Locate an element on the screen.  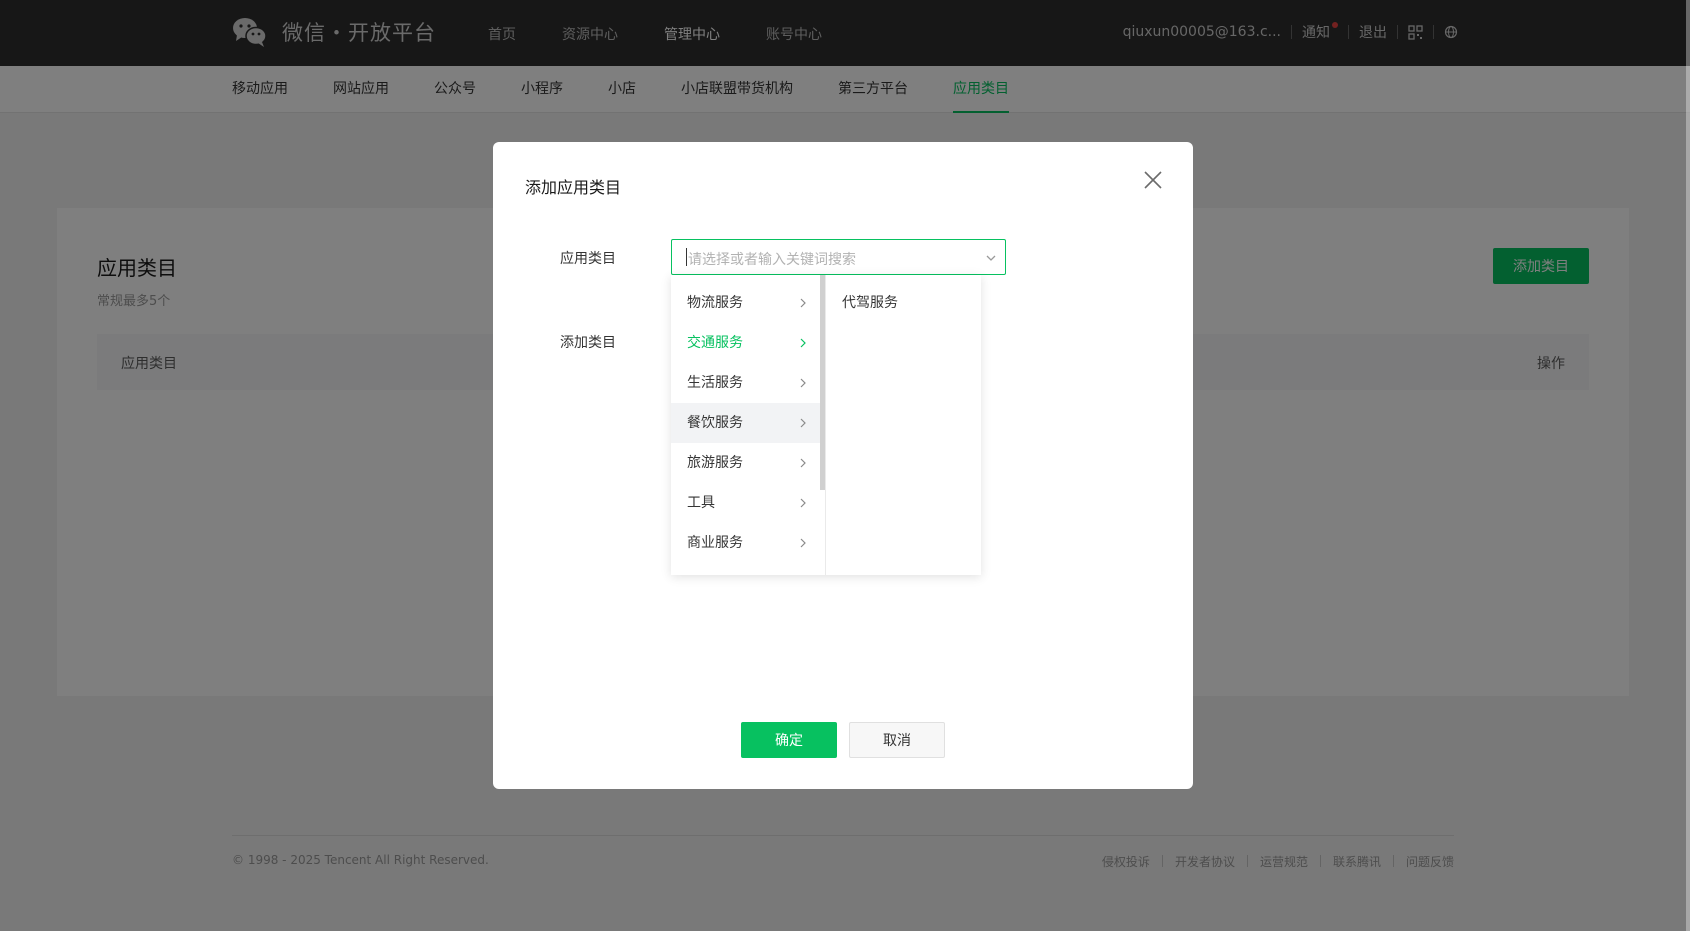
cascader-option: 生活服务 is located at coordinates (748, 383).